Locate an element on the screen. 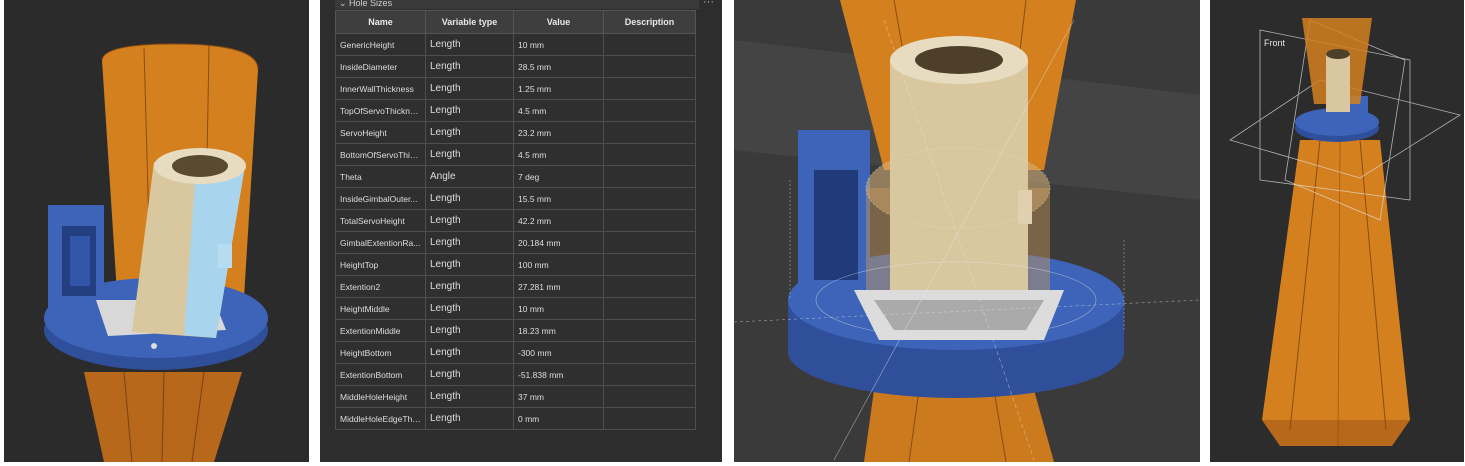 Image resolution: width=1465 pixels, height=466 pixels. variable-value-cell: 15.5 mm is located at coordinates (558, 198).